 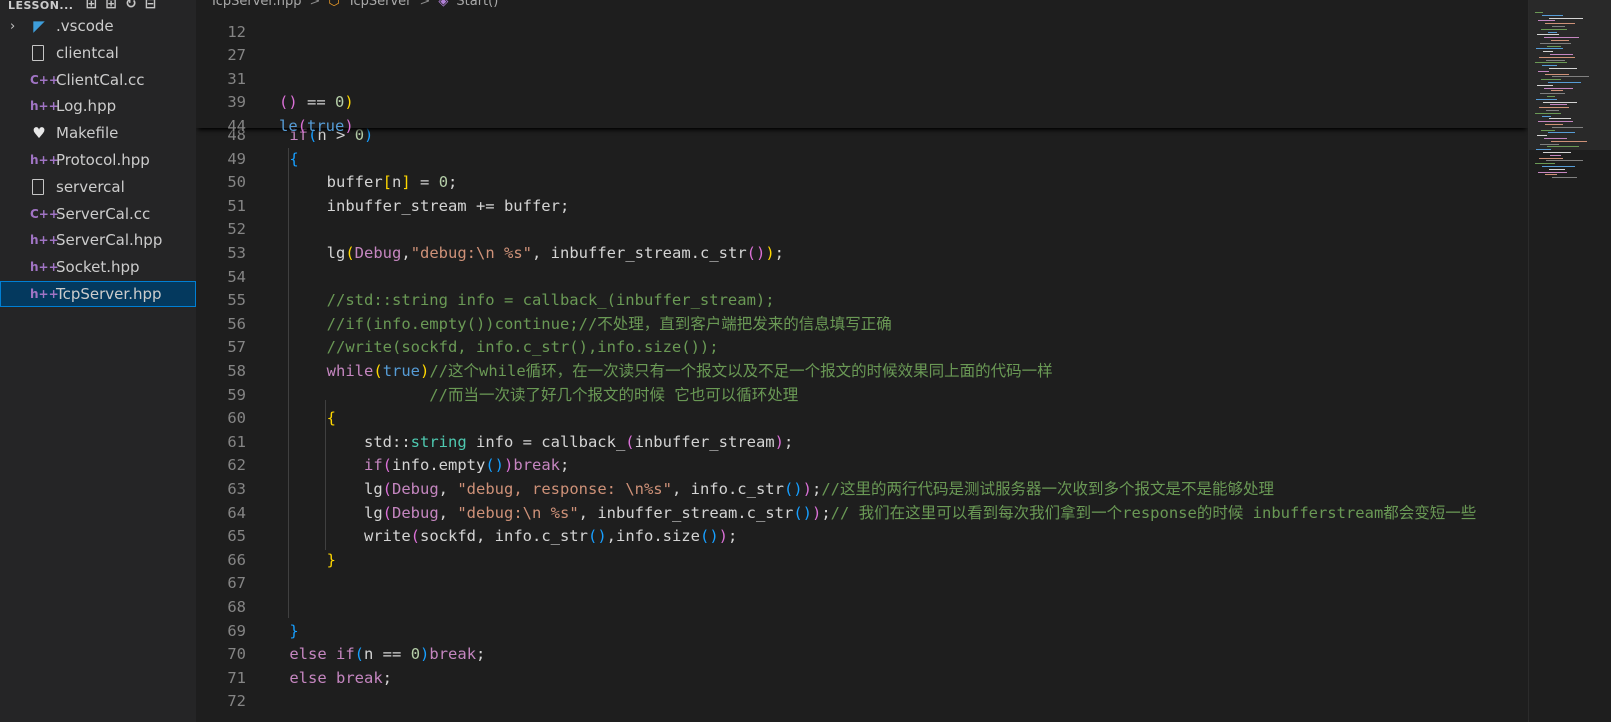 What do you see at coordinates (862, 465) in the screenshot?
I see `code-line: 62 if(info.empty())break;` at bounding box center [862, 465].